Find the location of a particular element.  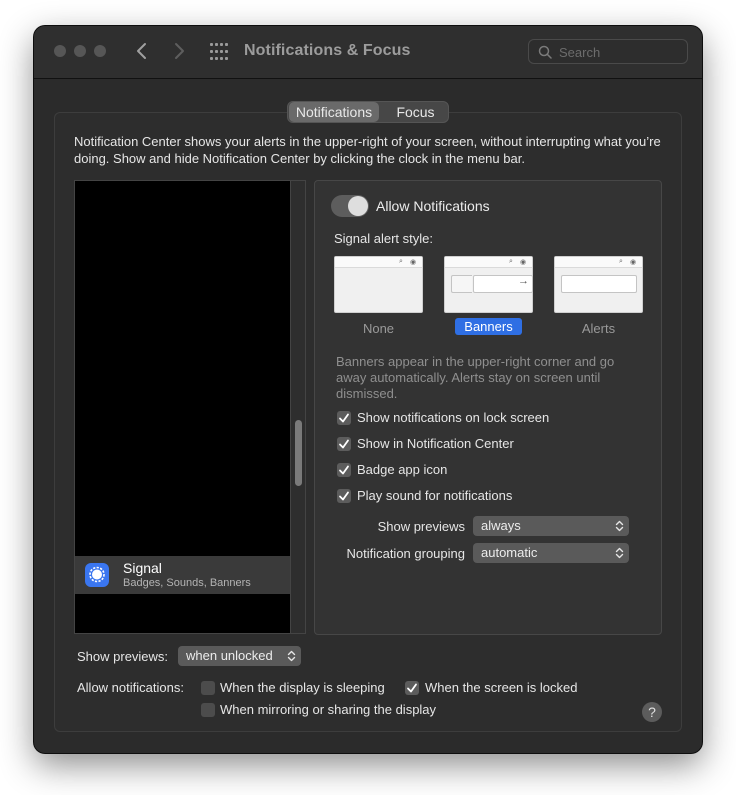

chevron-right-icon is located at coordinates (179, 51).